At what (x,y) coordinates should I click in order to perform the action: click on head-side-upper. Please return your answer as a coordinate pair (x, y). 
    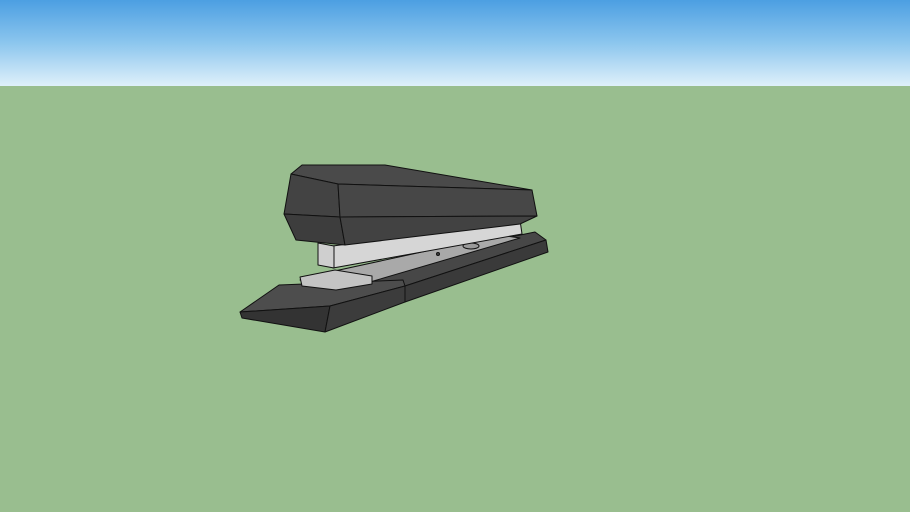
    Looking at the image, I should click on (437, 200).